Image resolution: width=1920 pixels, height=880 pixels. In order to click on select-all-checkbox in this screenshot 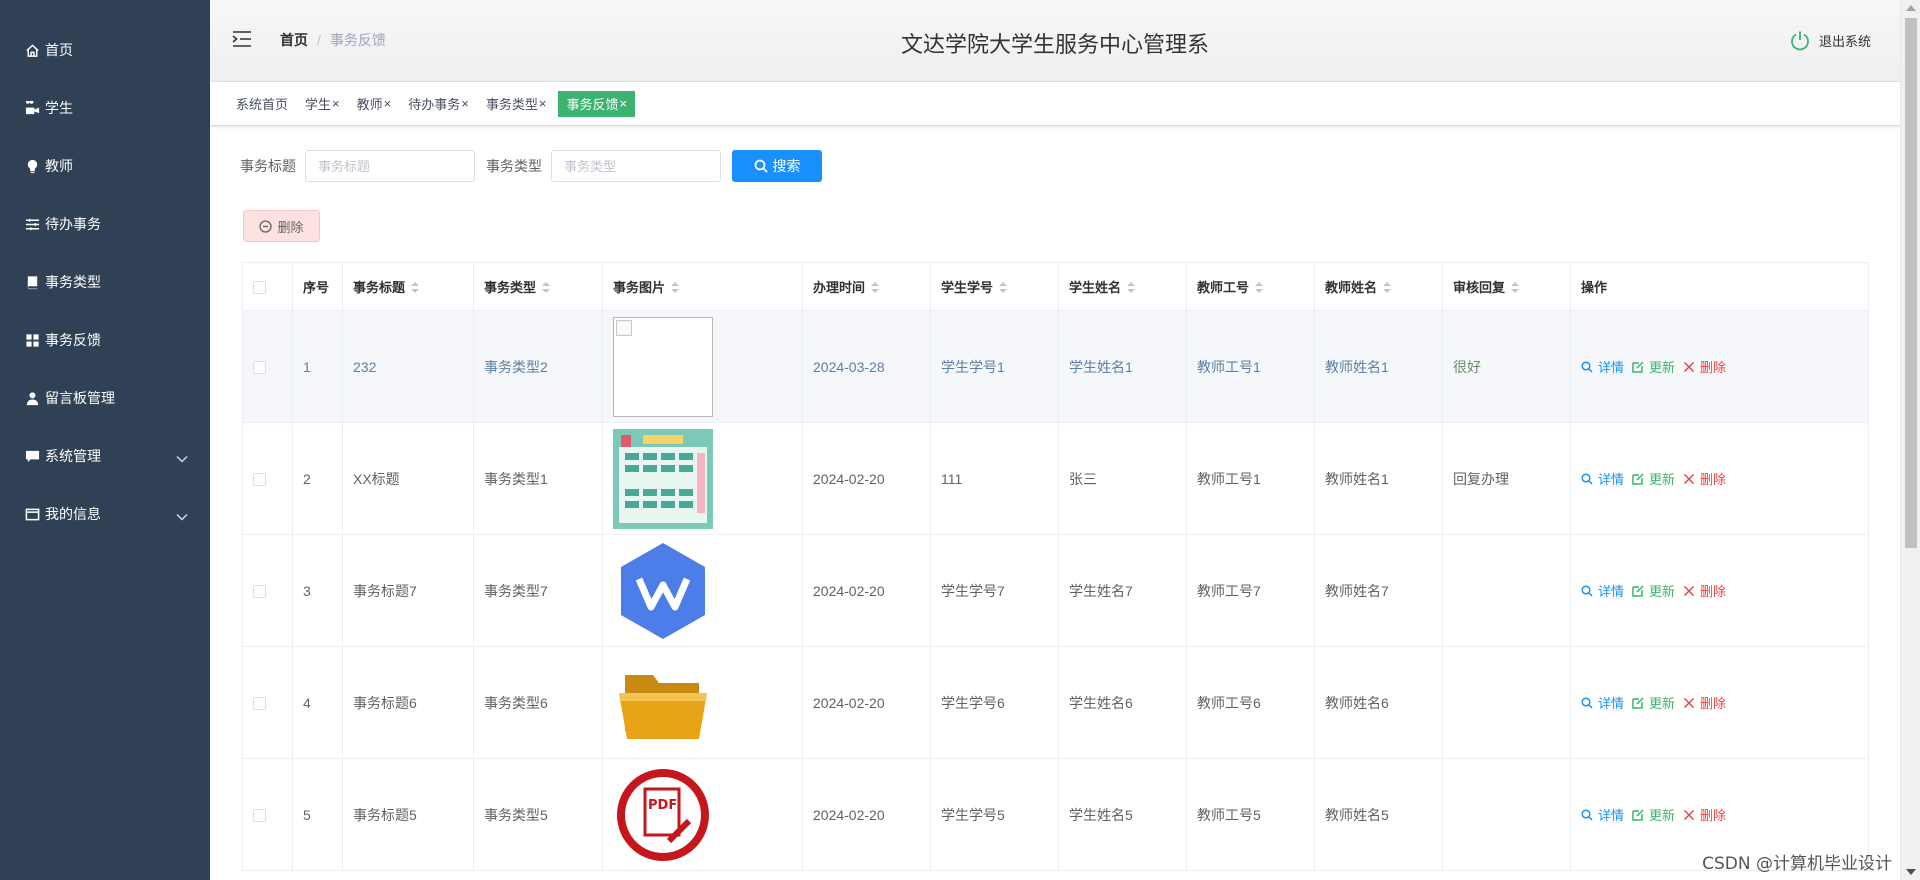, I will do `click(259, 288)`.